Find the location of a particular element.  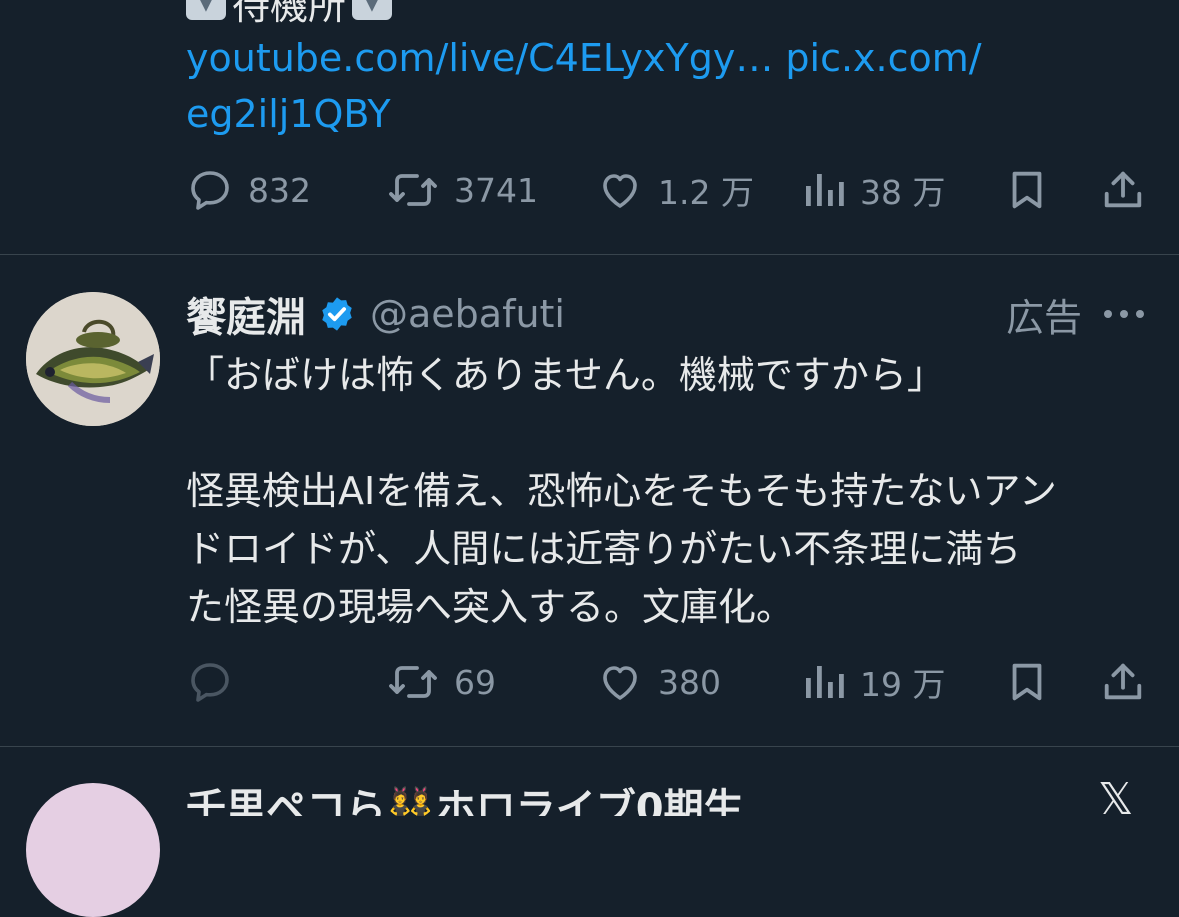

tweet1-reply-count: 832 is located at coordinates (279, 190).